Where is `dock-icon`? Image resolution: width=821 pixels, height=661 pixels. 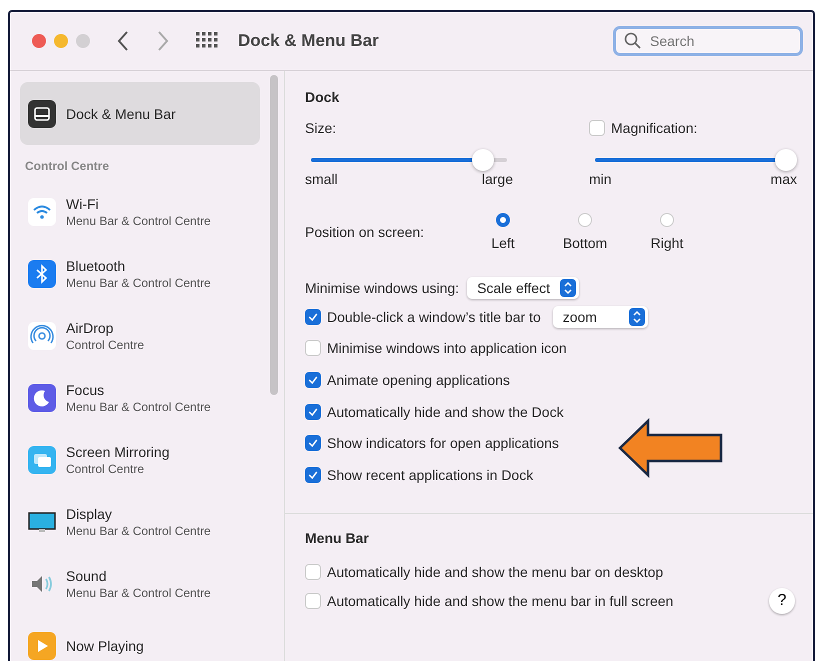
dock-icon is located at coordinates (42, 114).